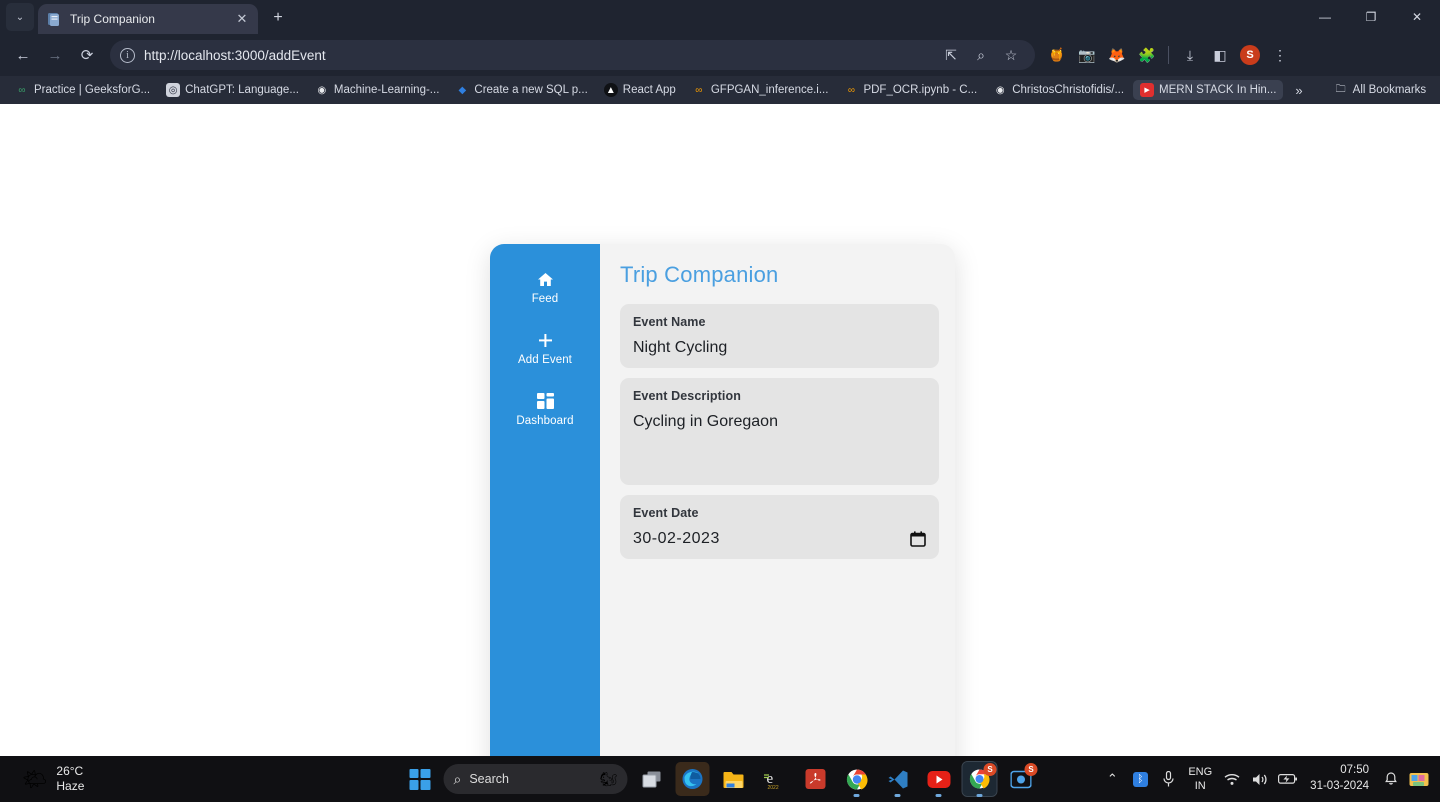 The image size is (1440, 802). Describe the element at coordinates (1340, 89) in the screenshot. I see `folder-icon: 🗀` at that location.